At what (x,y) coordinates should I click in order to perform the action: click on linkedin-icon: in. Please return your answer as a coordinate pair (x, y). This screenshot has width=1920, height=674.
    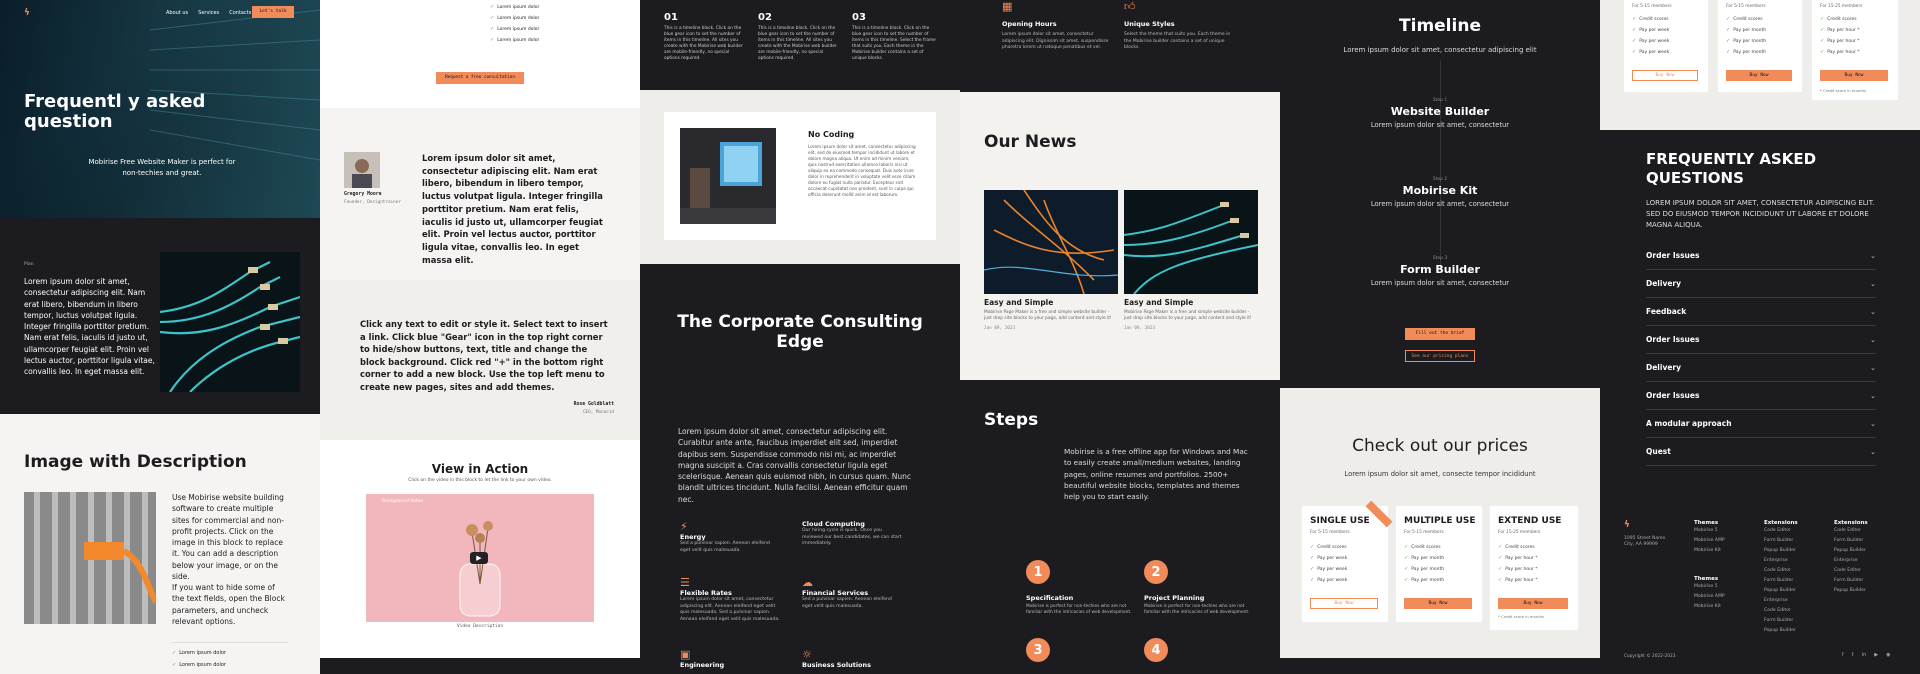
    Looking at the image, I should click on (1864, 655).